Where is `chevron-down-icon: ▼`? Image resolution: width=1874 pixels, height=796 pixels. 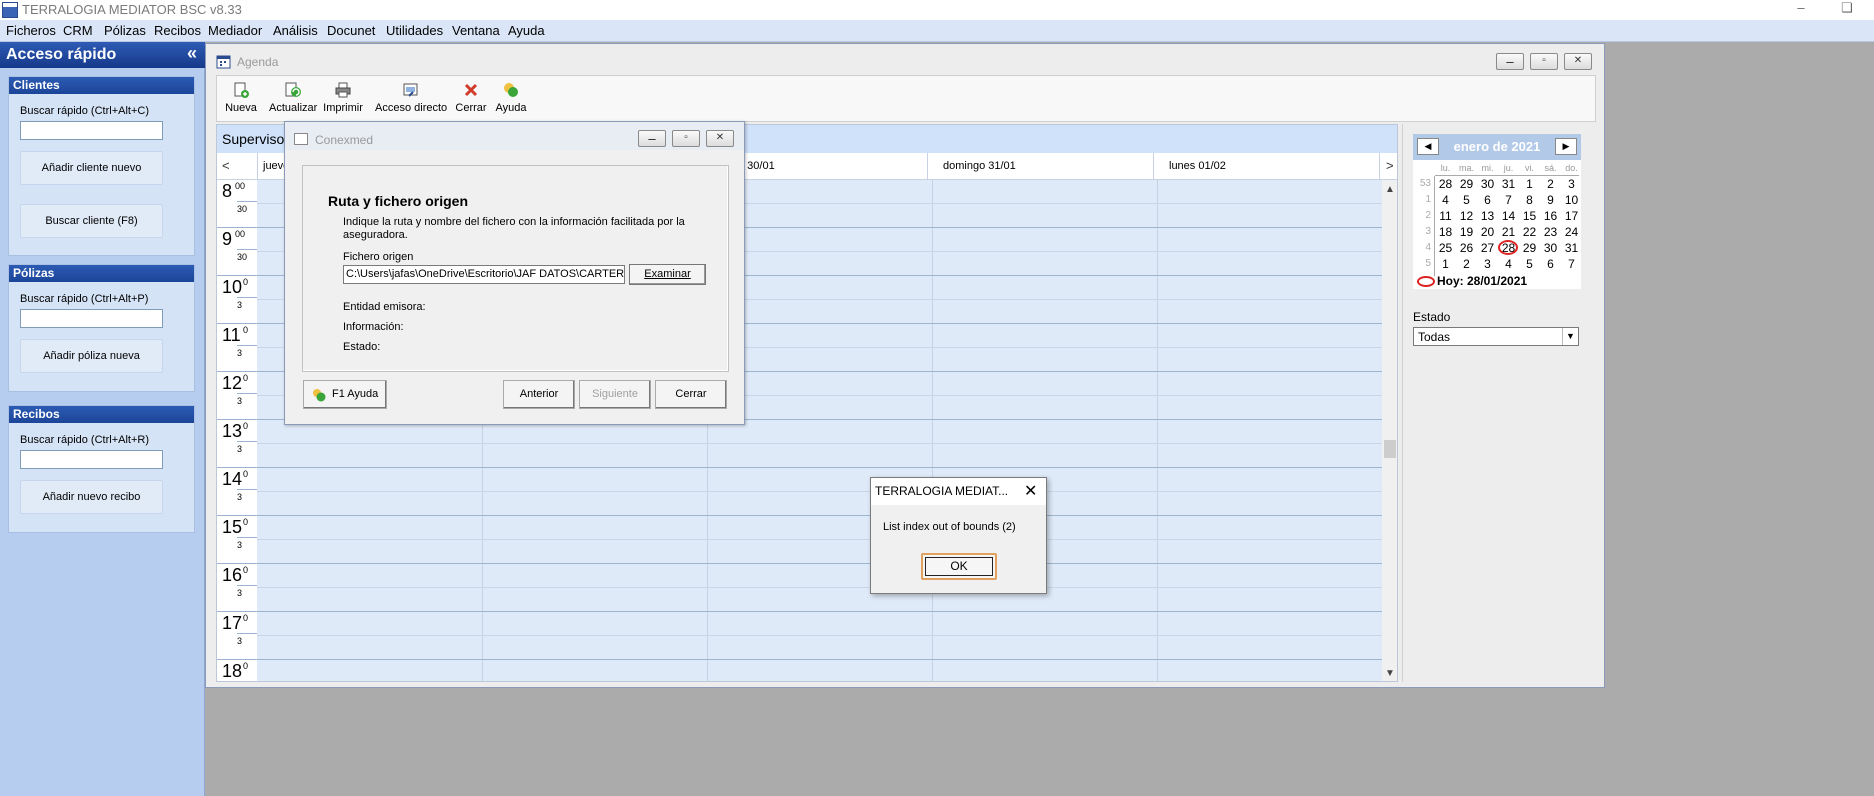 chevron-down-icon: ▼ is located at coordinates (1570, 336).